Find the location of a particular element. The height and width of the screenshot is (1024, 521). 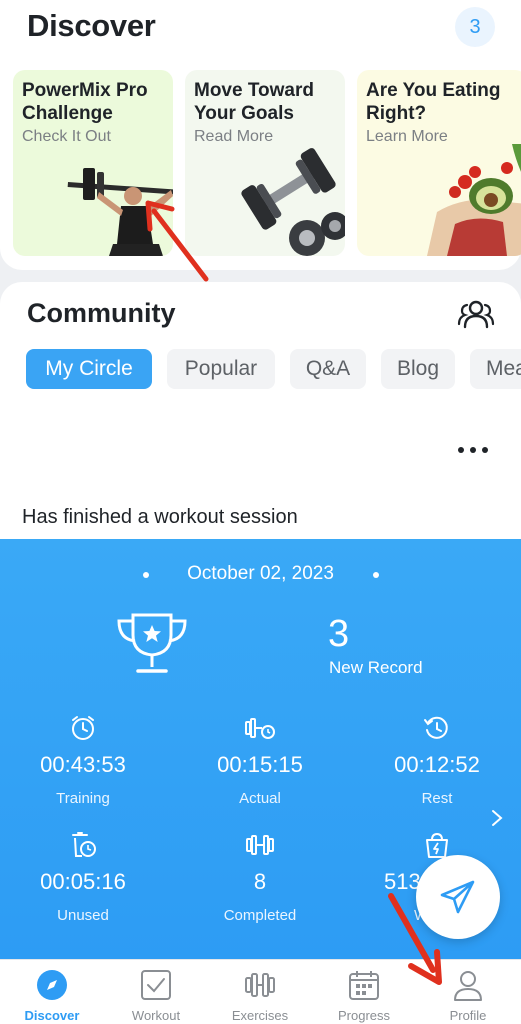

record-value: 3 is located at coordinates (339, 634).